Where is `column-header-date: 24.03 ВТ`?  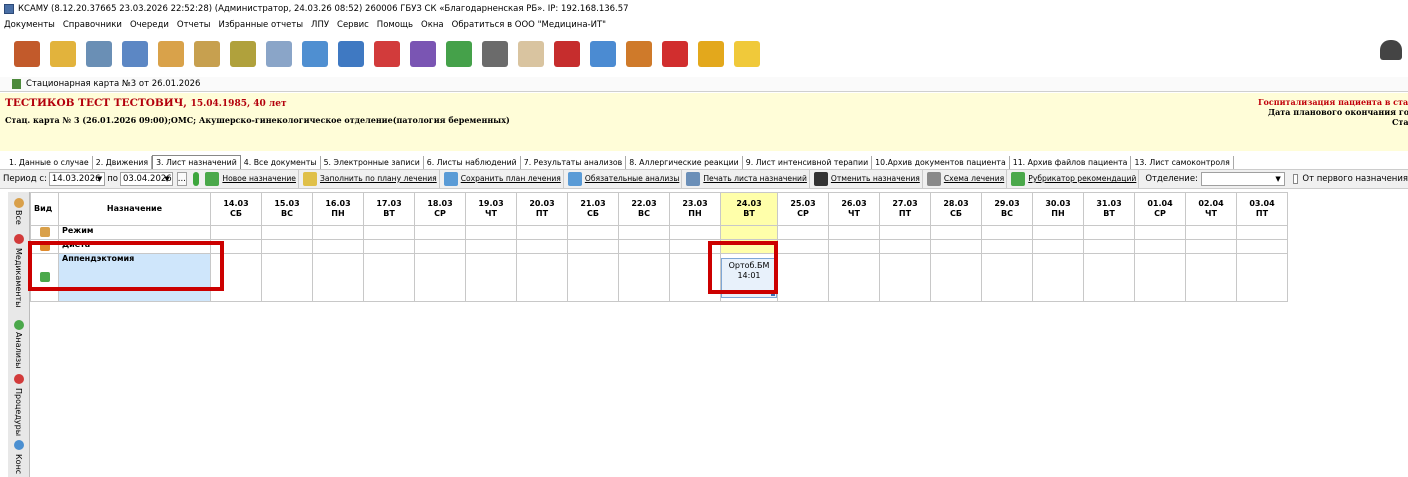
column-header-date: 24.03 ВТ is located at coordinates (749, 209).